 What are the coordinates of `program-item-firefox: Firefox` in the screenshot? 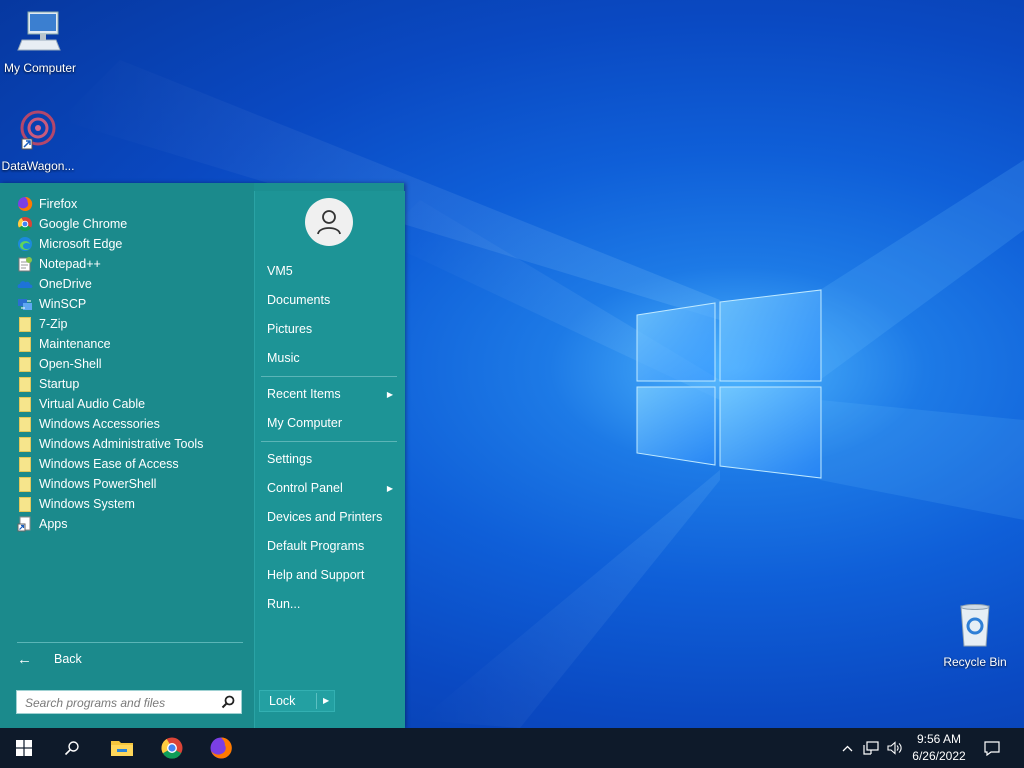 It's located at (127, 204).